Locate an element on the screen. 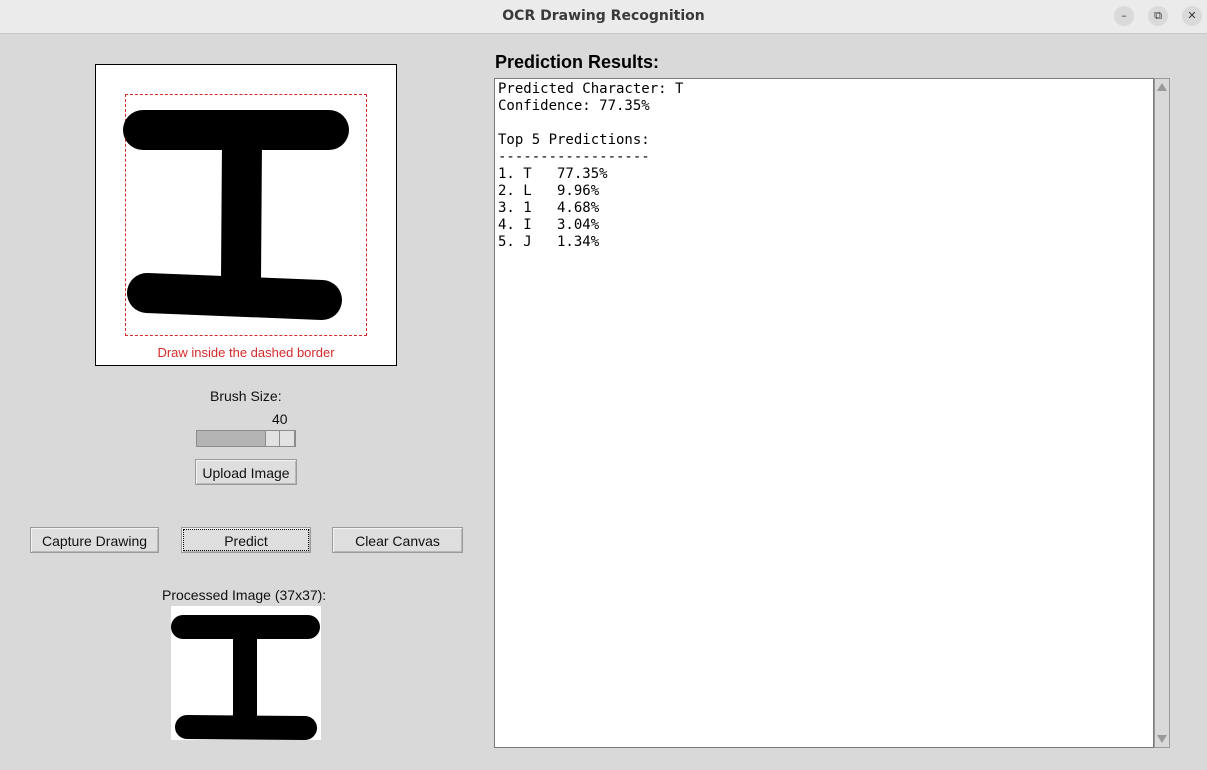 The height and width of the screenshot is (770, 1207). clear-canvas-button: Clear Canvas is located at coordinates (397, 540).